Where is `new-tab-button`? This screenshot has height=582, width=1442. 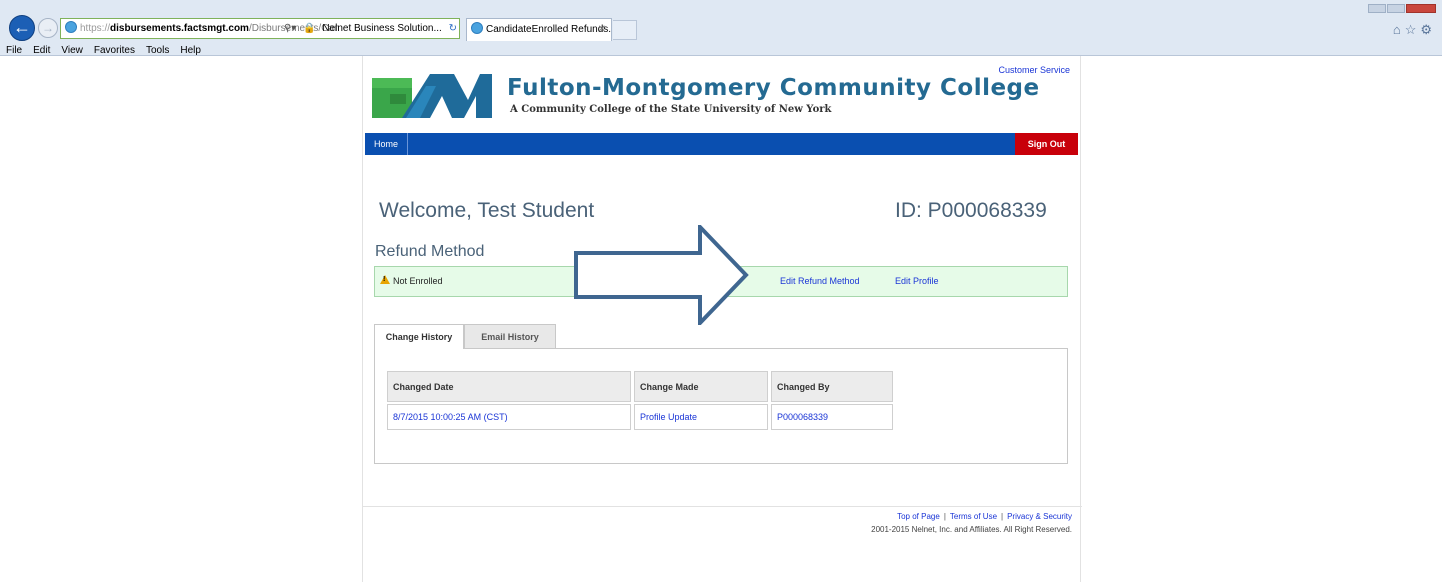 new-tab-button is located at coordinates (625, 30).